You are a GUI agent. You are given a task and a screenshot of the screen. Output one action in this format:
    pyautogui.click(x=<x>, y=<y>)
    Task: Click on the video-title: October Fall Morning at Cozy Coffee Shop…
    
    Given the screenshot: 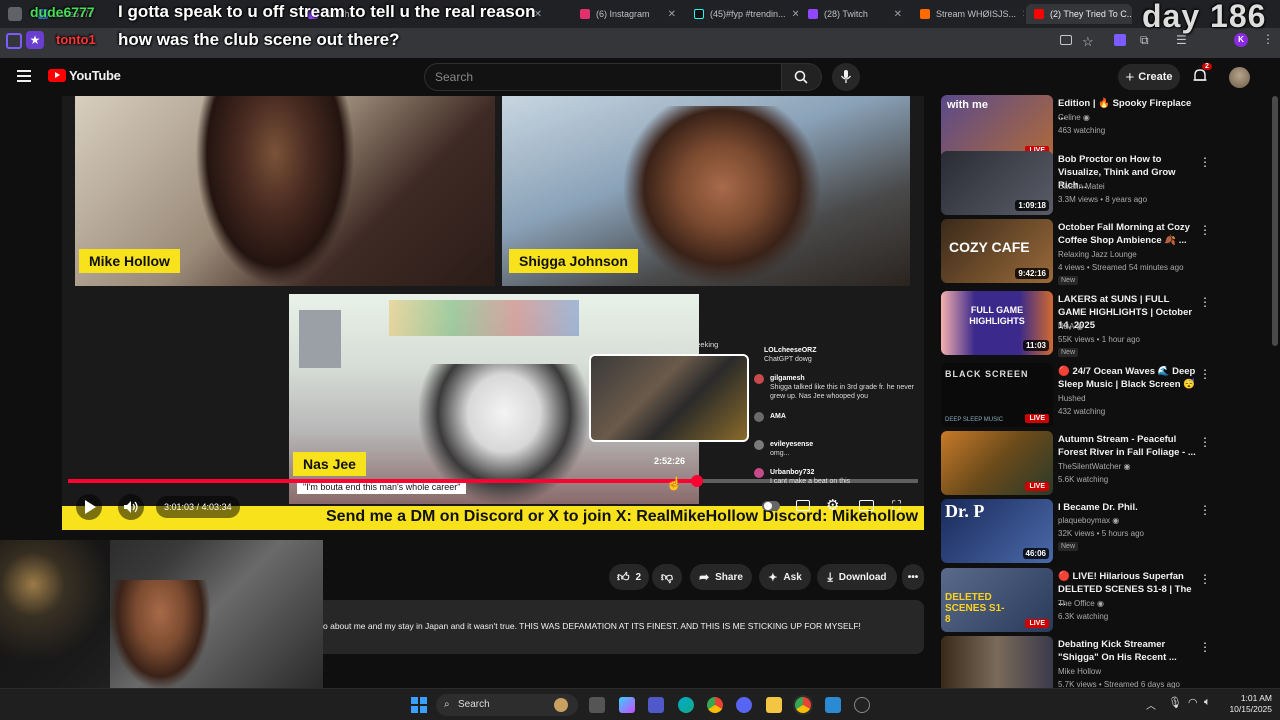 What is the action you would take?
    pyautogui.click(x=1128, y=234)
    